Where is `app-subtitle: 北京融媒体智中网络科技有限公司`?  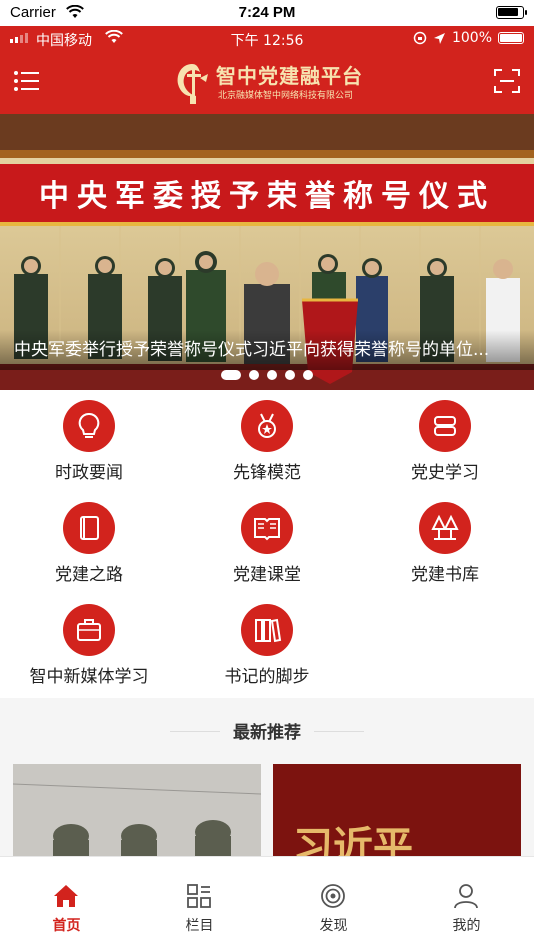
app-subtitle: 北京融媒体智中网络科技有限公司 is located at coordinates (286, 96).